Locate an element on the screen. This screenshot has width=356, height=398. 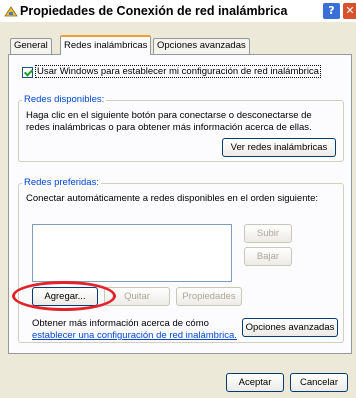
available-networks-title: Redes disponibles: is located at coordinates (64, 99).